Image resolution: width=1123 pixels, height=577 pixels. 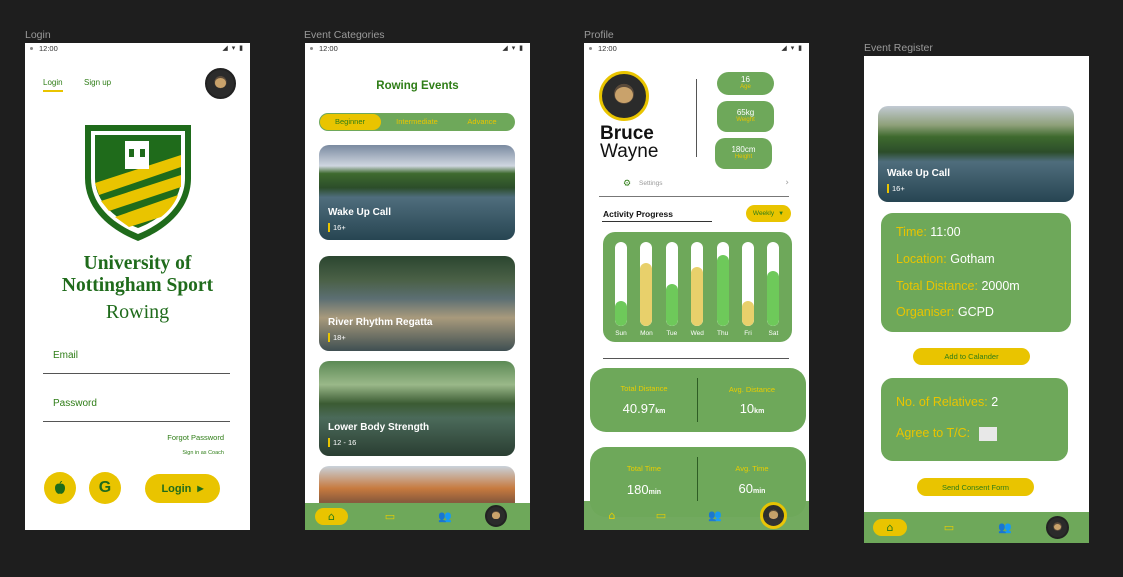 What do you see at coordinates (787, 183) in the screenshot?
I see `chevron-right-icon: ›` at bounding box center [787, 183].